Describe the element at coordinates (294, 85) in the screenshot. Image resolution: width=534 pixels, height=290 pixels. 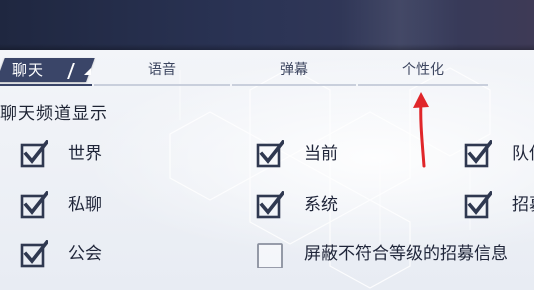
I see `tab-danmaku-underline` at that location.